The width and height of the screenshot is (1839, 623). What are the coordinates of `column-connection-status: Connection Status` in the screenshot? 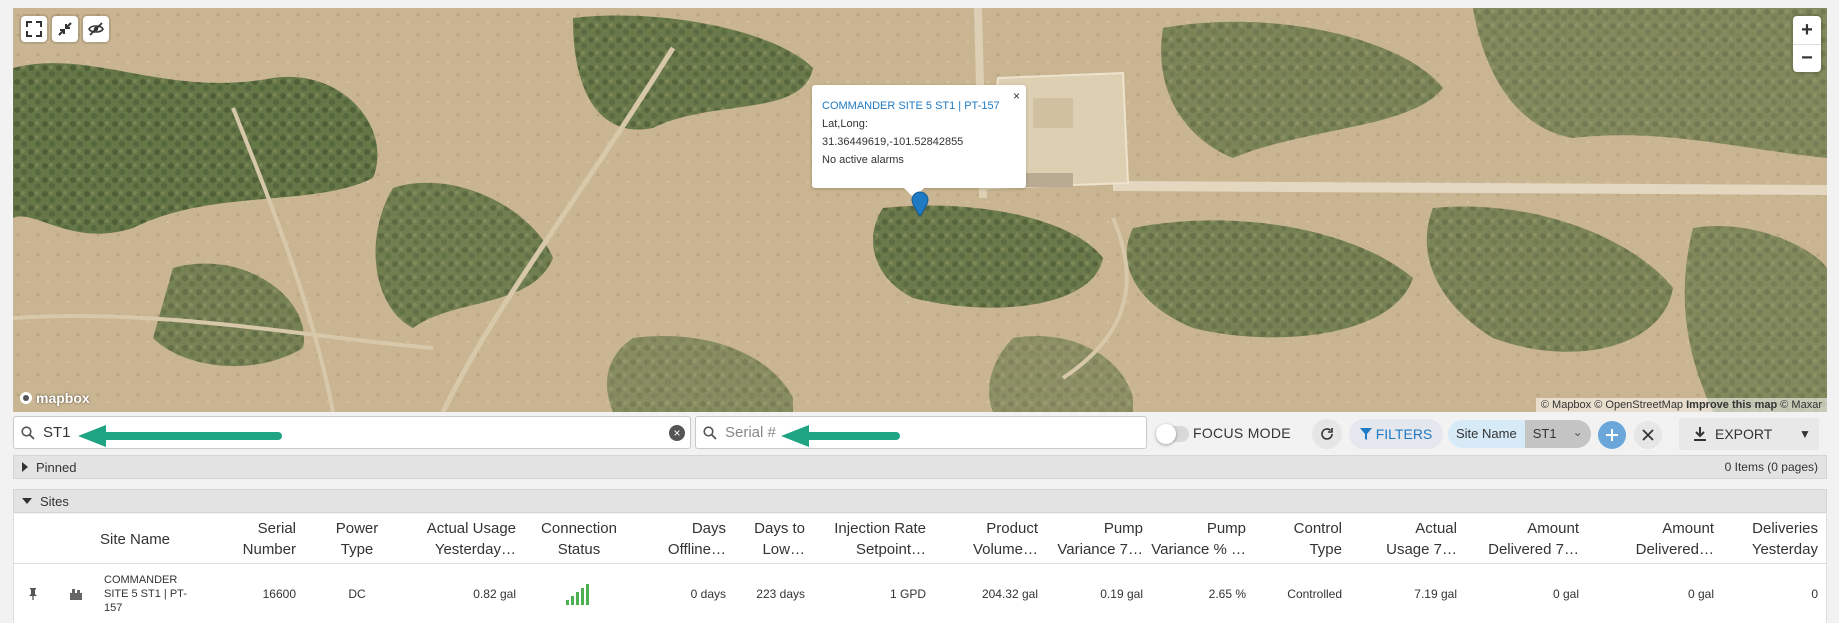 It's located at (579, 539).